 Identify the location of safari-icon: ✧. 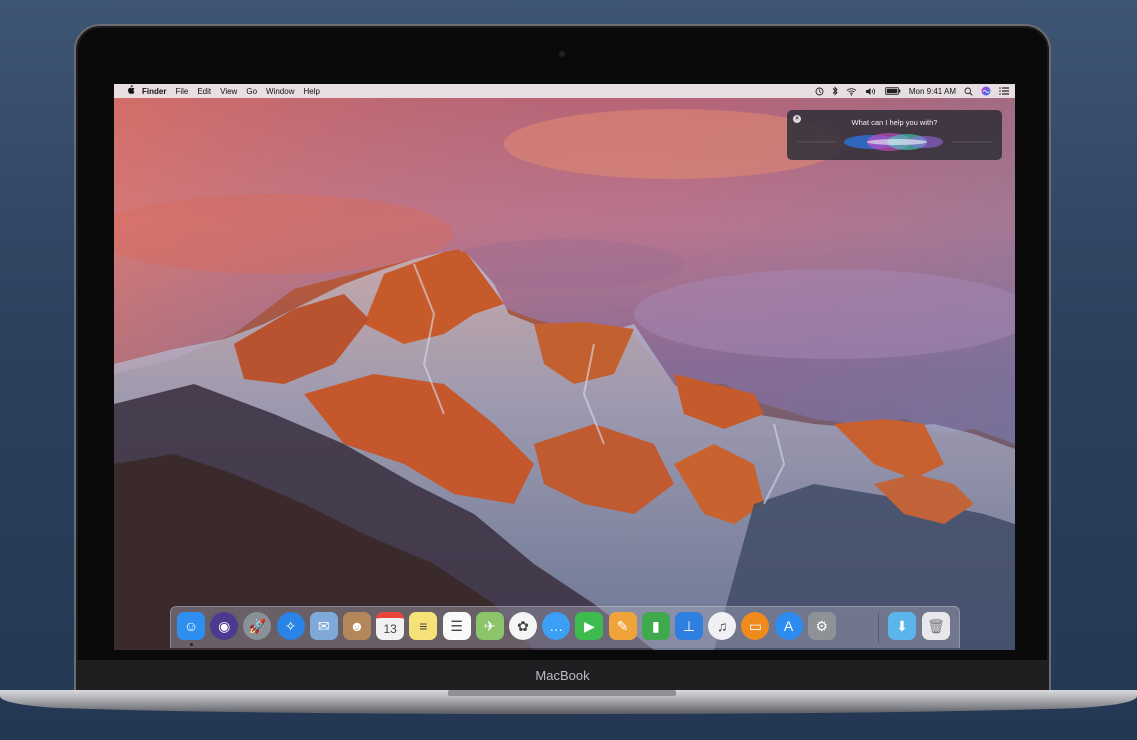
(290, 626).